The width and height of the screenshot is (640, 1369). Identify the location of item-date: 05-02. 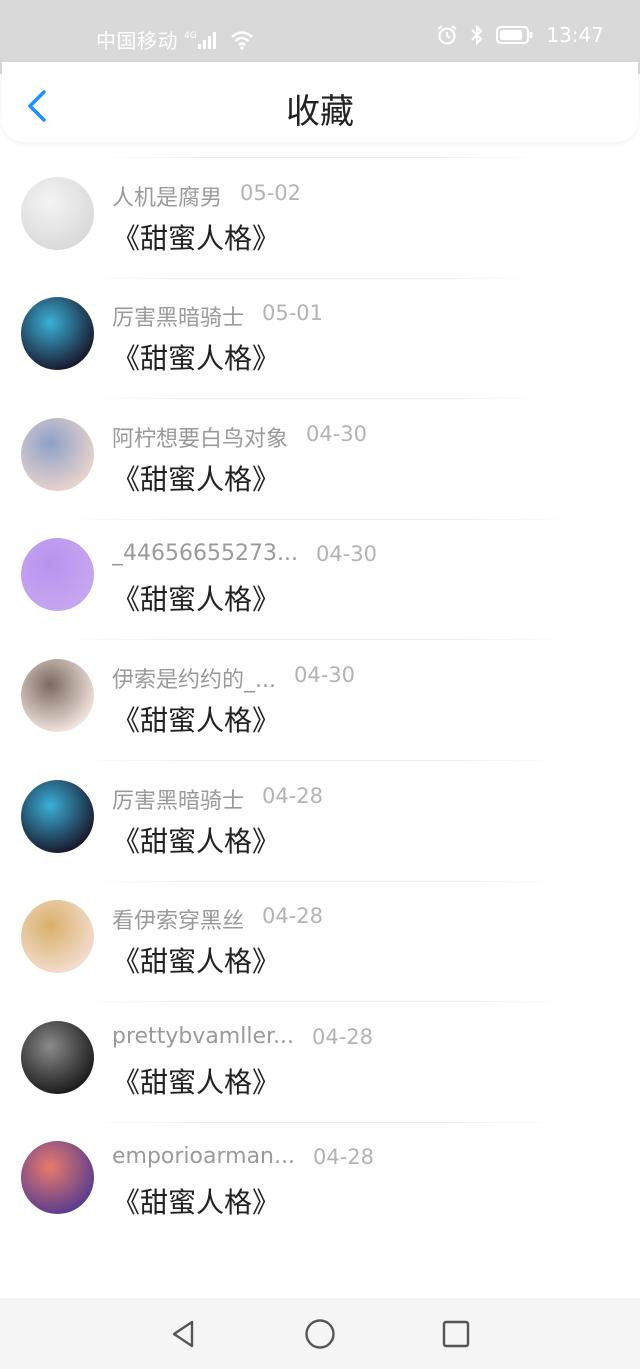
(271, 192).